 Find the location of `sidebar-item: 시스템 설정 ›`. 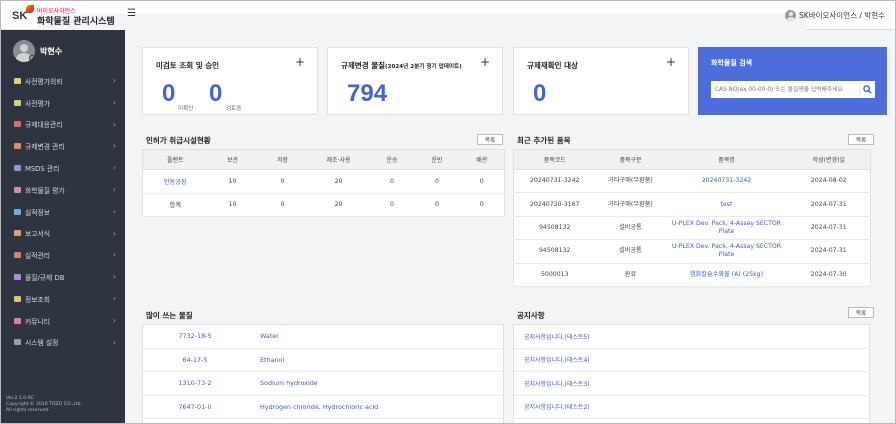

sidebar-item: 시스템 설정 › is located at coordinates (63, 343).